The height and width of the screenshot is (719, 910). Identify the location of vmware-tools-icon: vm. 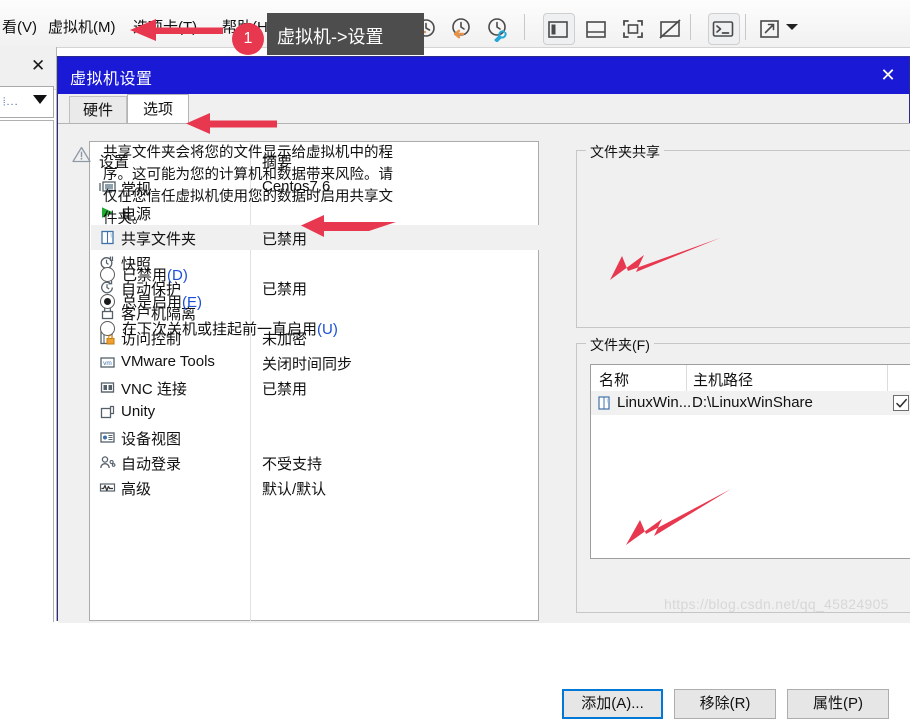
(107, 362).